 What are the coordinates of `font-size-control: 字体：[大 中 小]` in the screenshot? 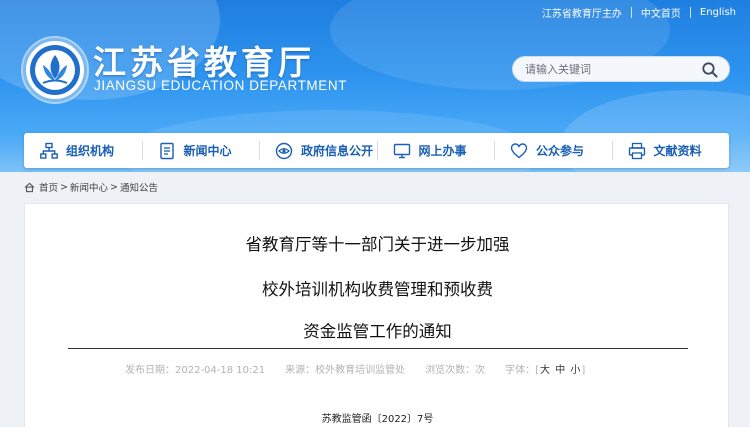 It's located at (545, 368).